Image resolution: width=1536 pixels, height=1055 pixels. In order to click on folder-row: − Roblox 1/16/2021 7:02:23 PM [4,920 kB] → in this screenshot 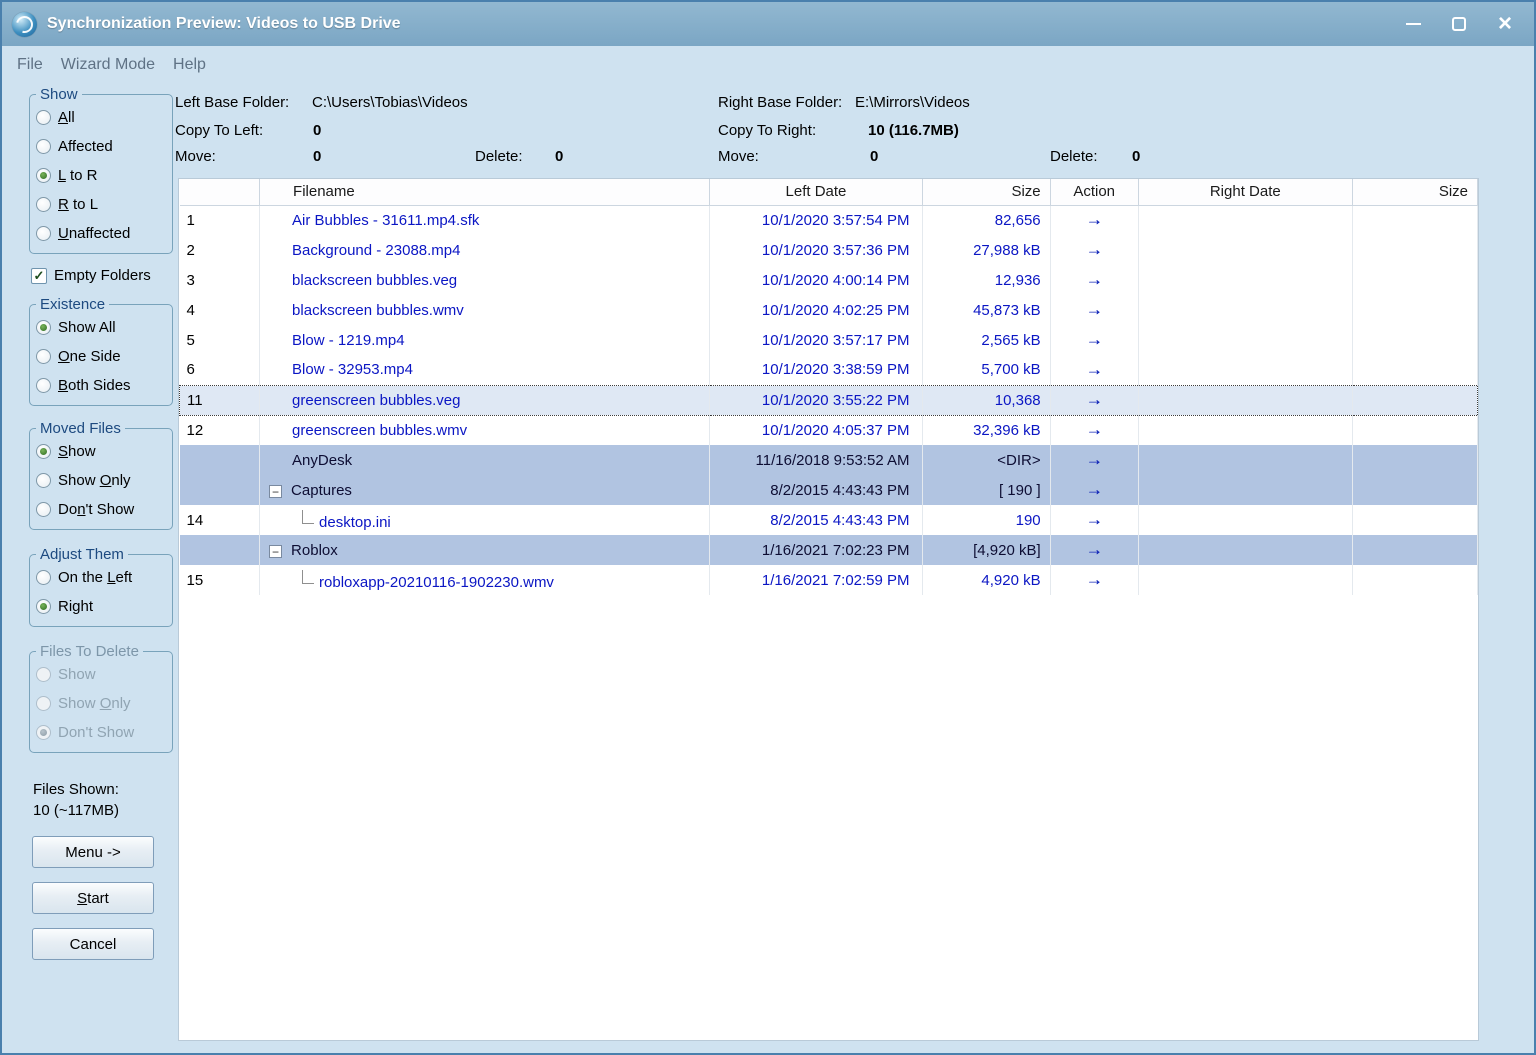, I will do `click(828, 550)`.